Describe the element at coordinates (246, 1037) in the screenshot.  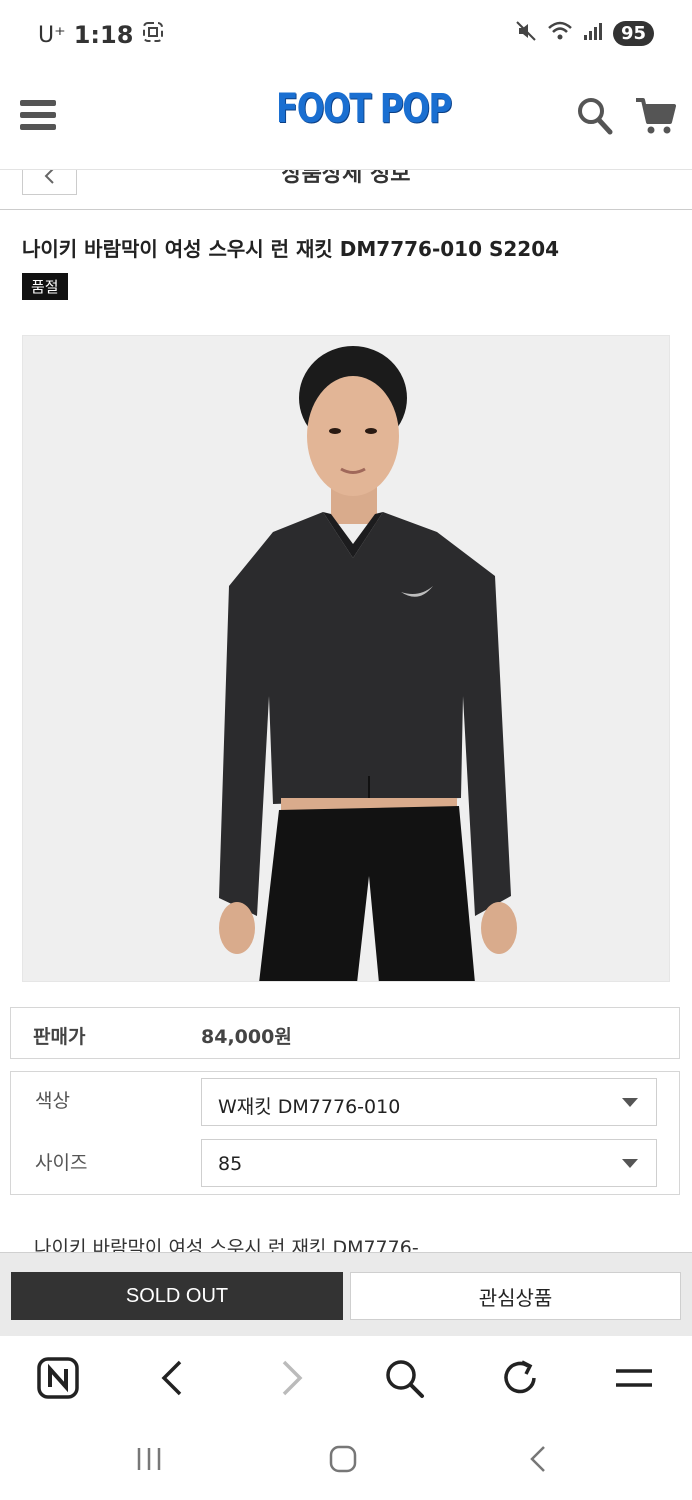
I see `price-value: 84,000원` at that location.